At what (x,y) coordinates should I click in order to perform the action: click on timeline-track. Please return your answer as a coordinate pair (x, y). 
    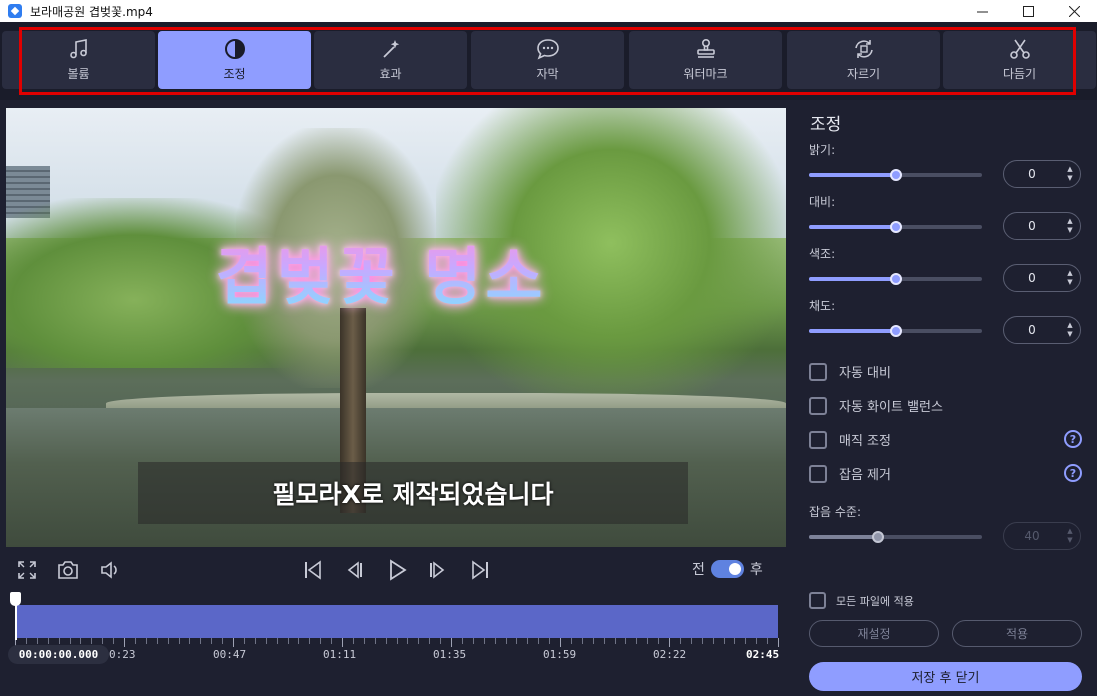
    Looking at the image, I should click on (396, 621).